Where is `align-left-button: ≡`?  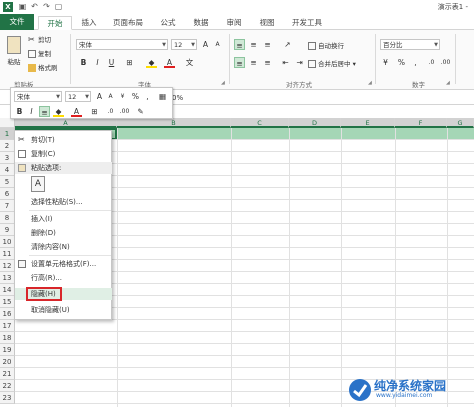
align-left-button: ≡ is located at coordinates (239, 62).